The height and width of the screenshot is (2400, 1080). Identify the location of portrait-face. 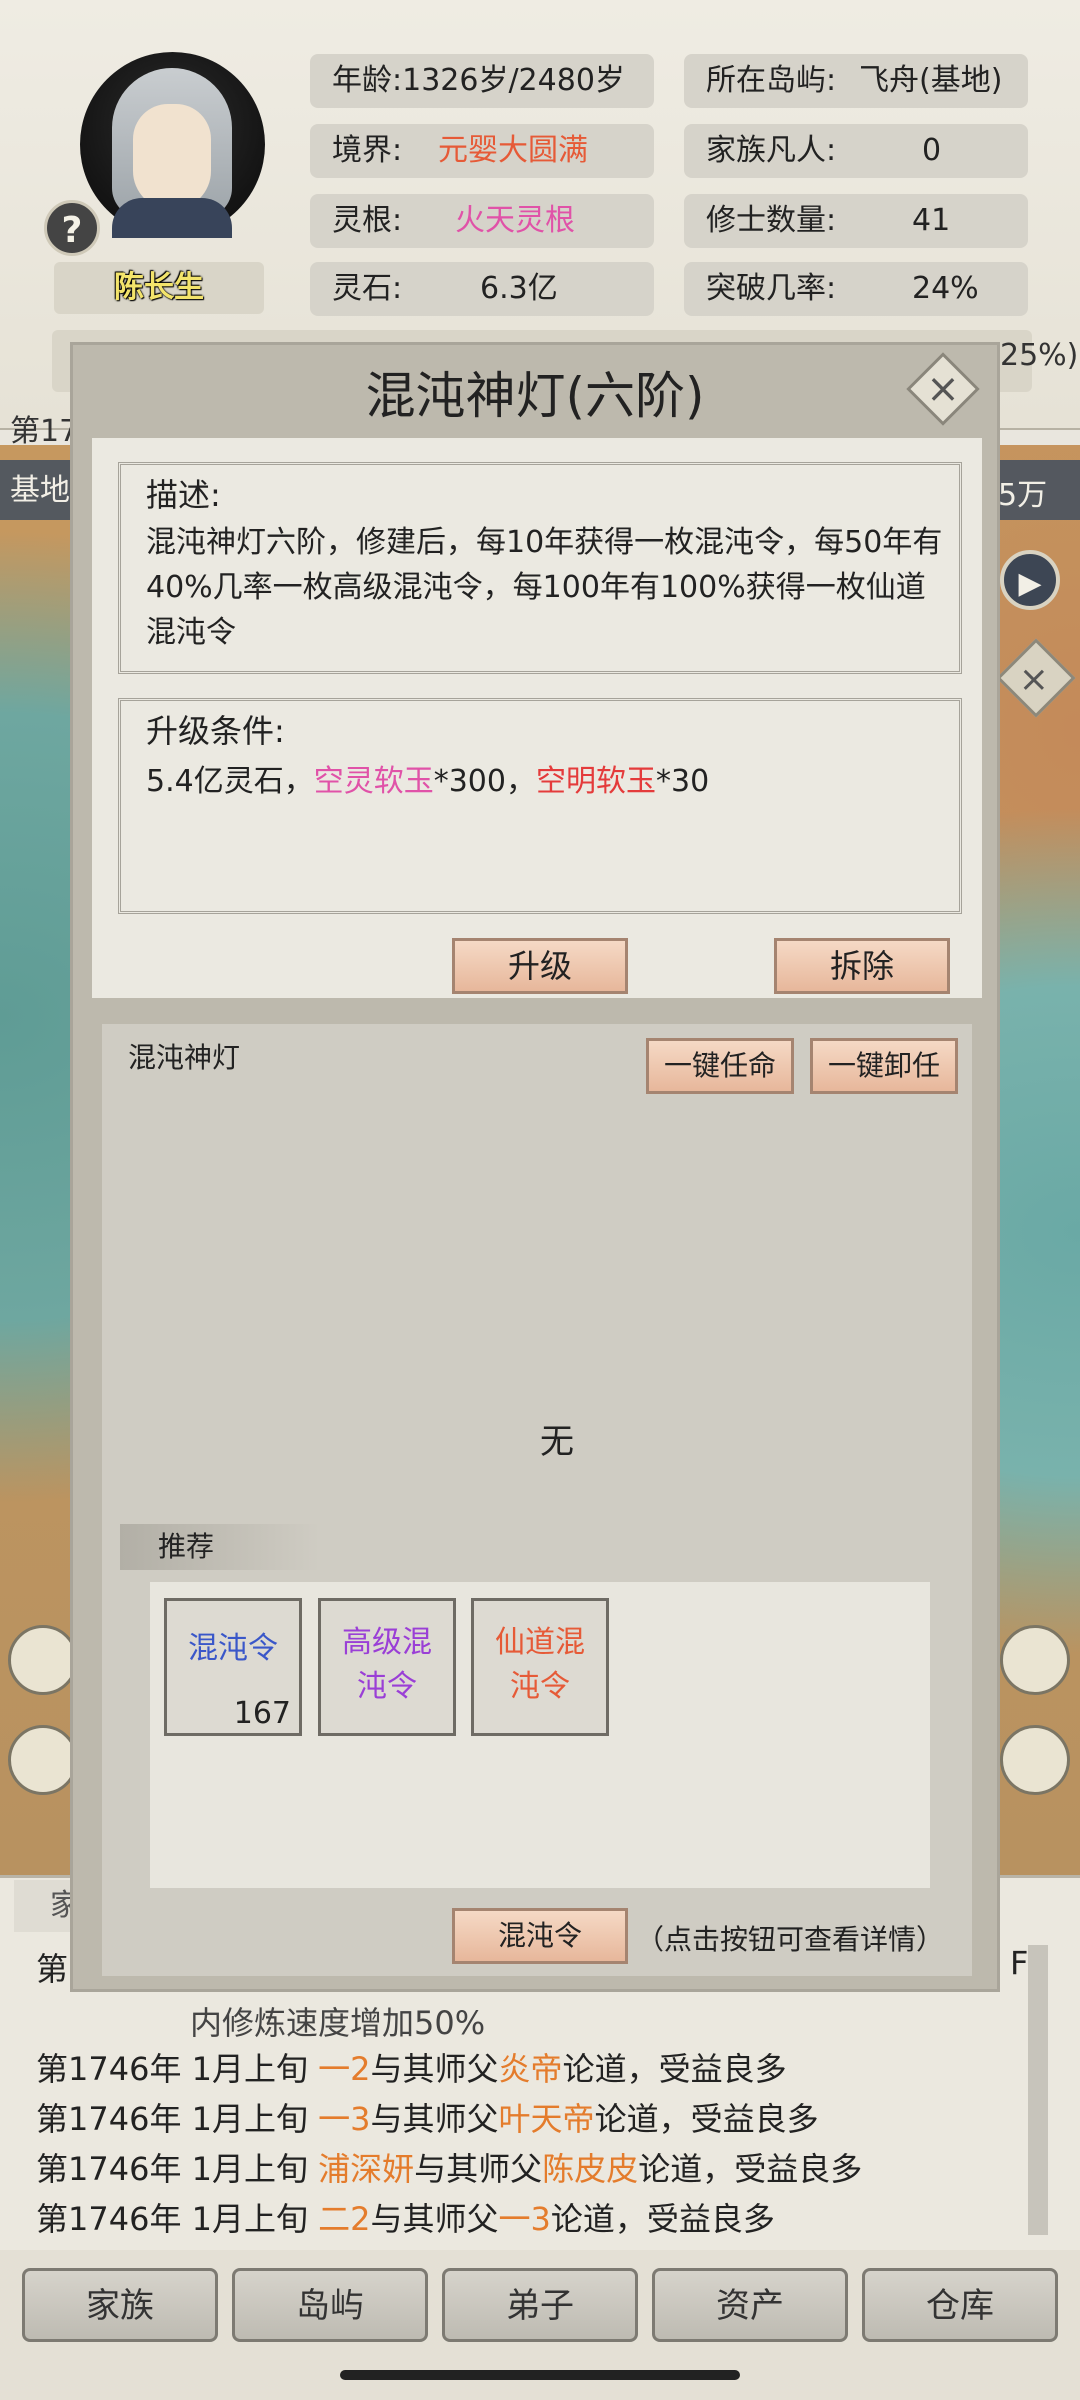
(172, 157).